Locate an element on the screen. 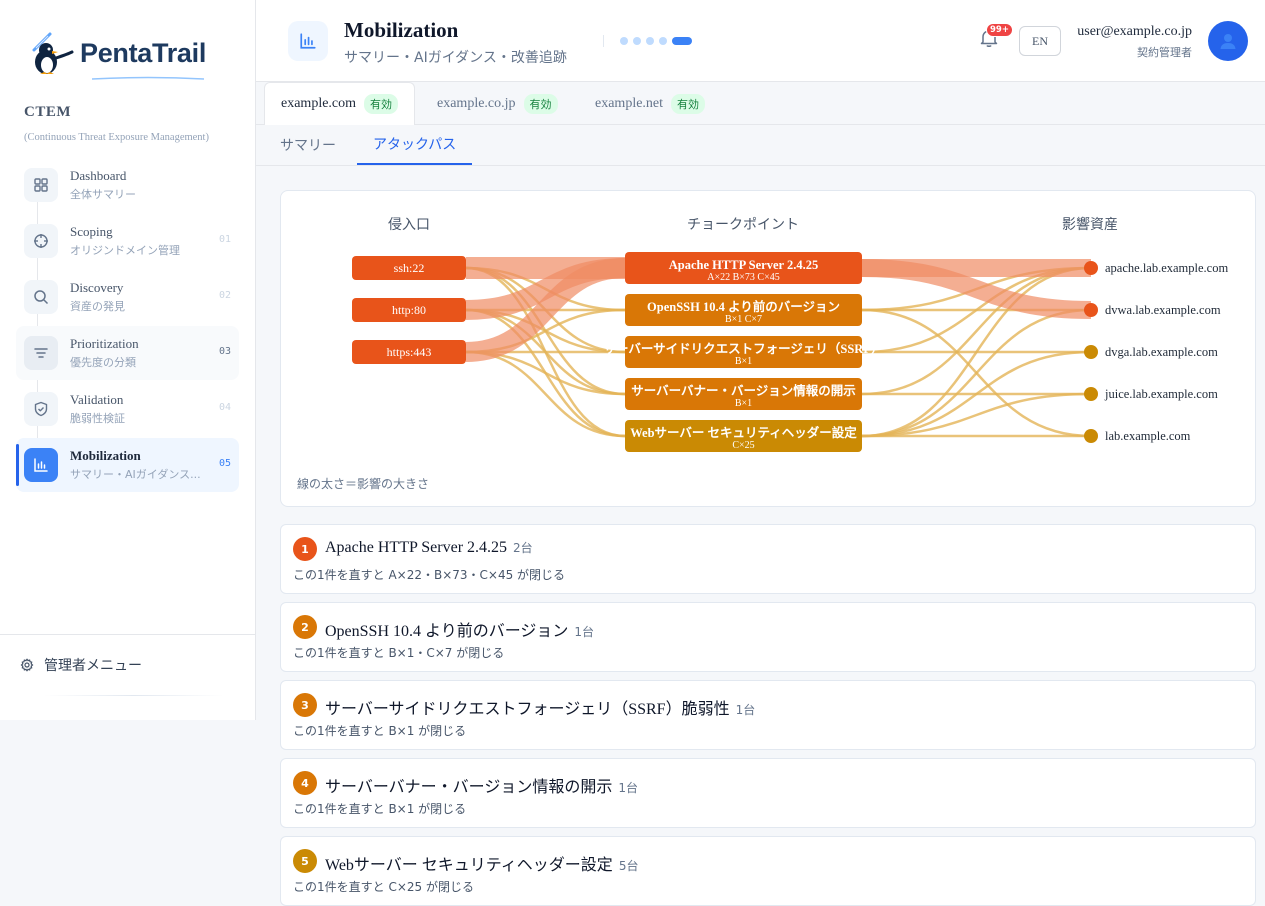 This screenshot has height=906, width=1265. bar-chart-icon is located at coordinates (308, 41).